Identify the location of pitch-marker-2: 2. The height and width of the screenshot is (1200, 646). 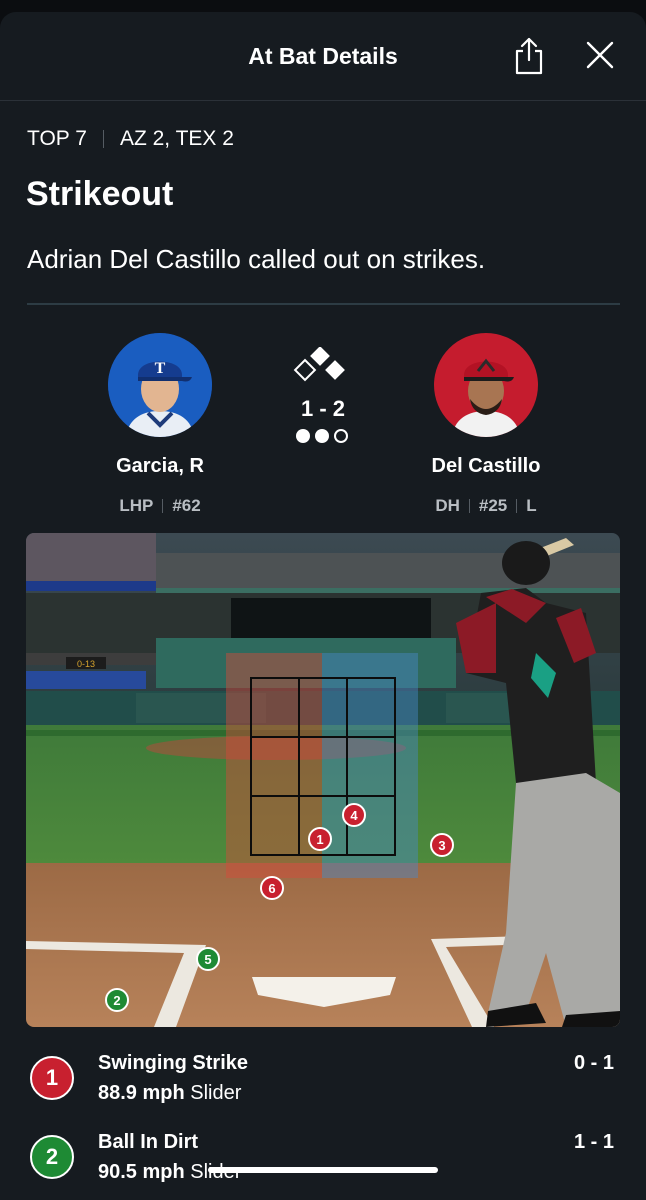
(117, 1000).